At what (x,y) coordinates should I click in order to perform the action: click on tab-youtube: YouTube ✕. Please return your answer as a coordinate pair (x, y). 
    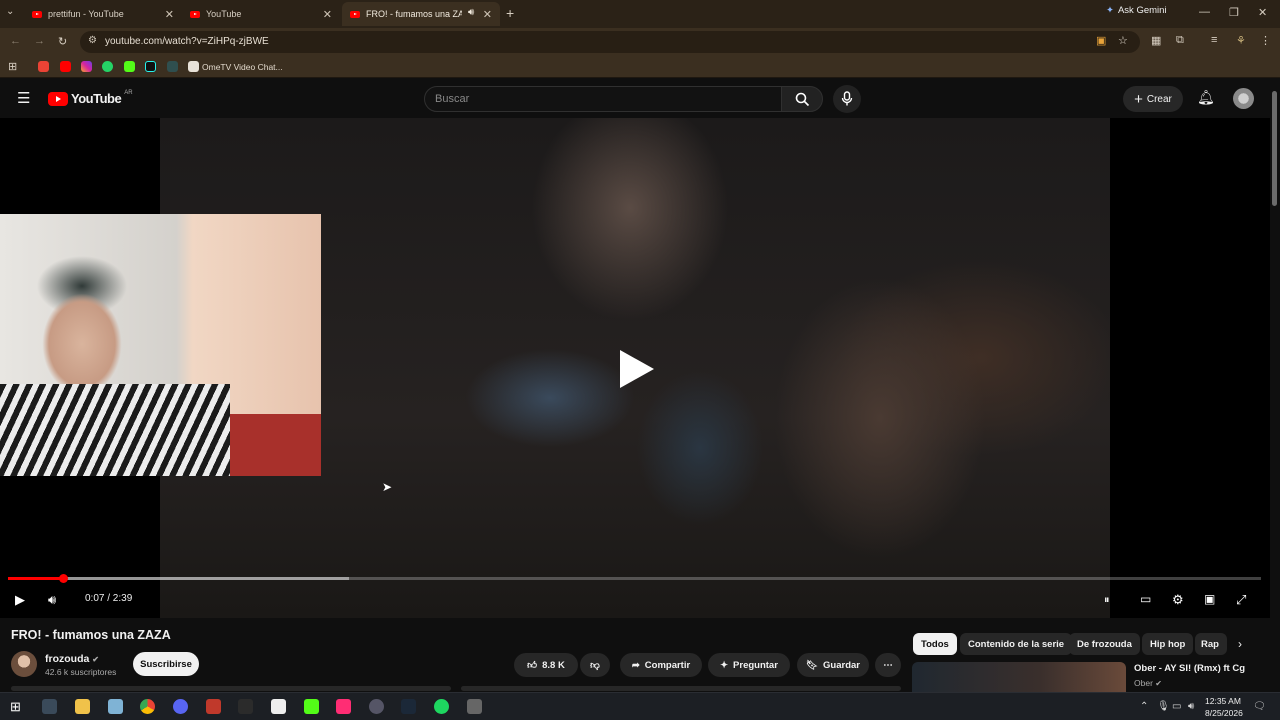
    Looking at the image, I should click on (261, 14).